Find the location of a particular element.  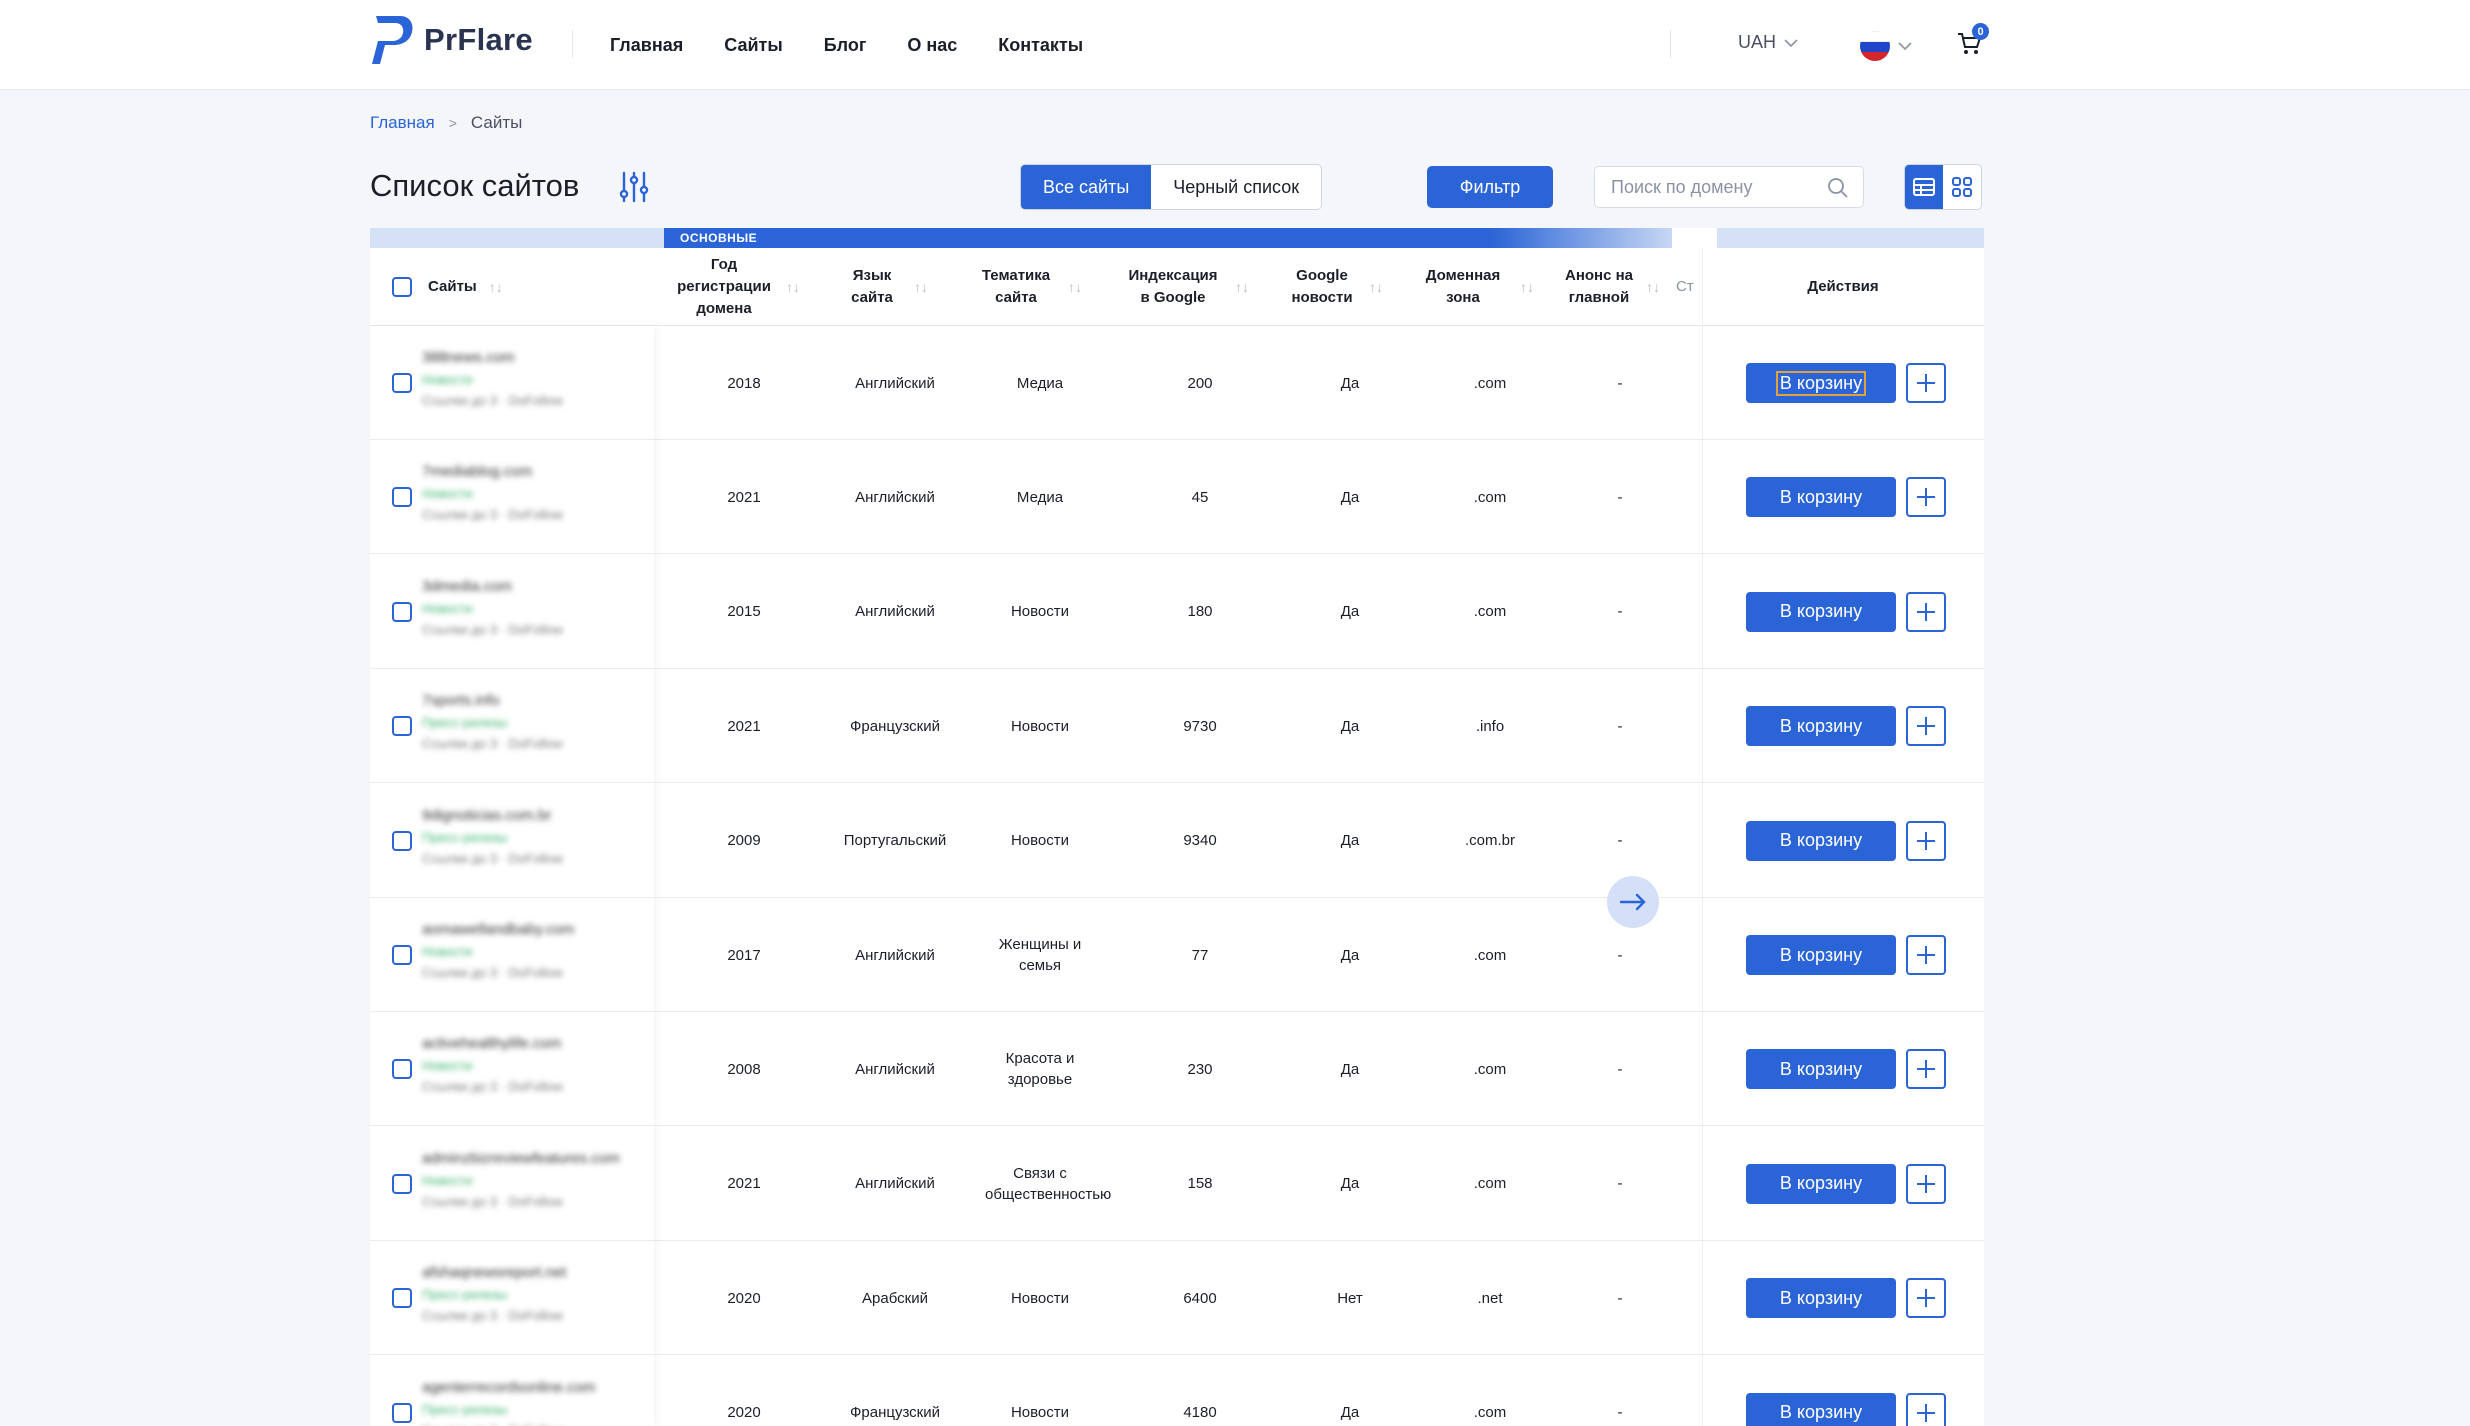

col-index: Индексация в Google ↑↓ is located at coordinates (1186, 287).